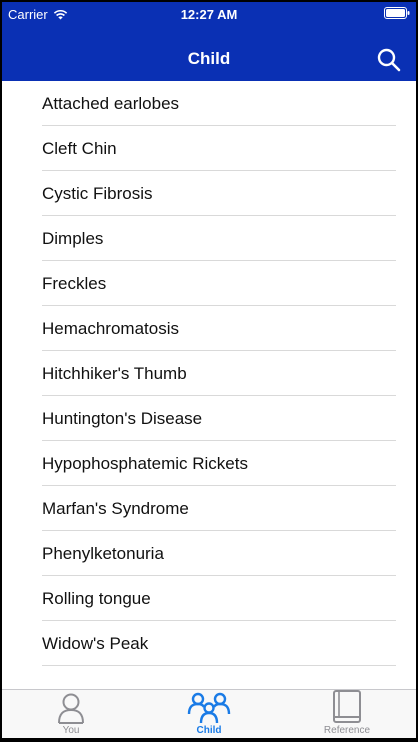 The width and height of the screenshot is (418, 742). I want to click on list-item: Hypophosphatemic Rickets, so click(209, 463).